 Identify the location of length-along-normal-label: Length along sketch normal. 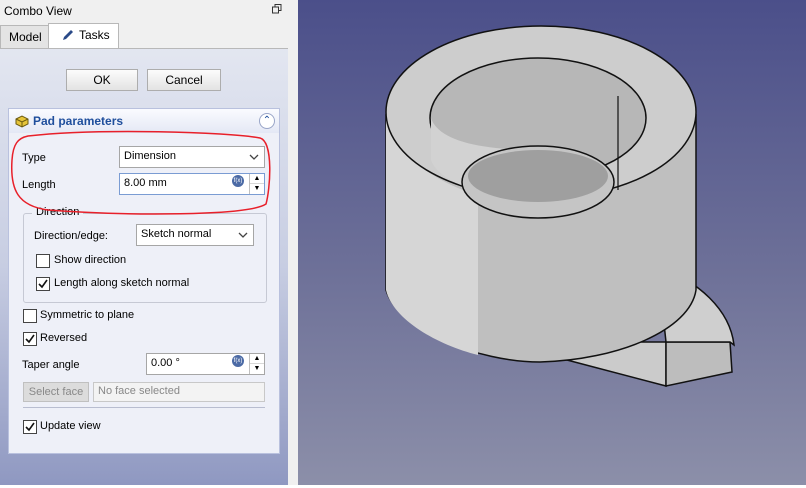
(122, 283).